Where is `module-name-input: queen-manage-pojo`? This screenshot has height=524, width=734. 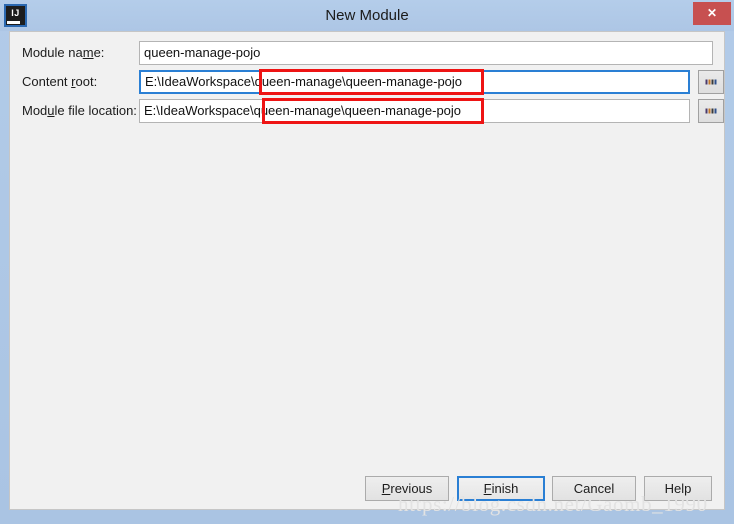 module-name-input: queen-manage-pojo is located at coordinates (426, 53).